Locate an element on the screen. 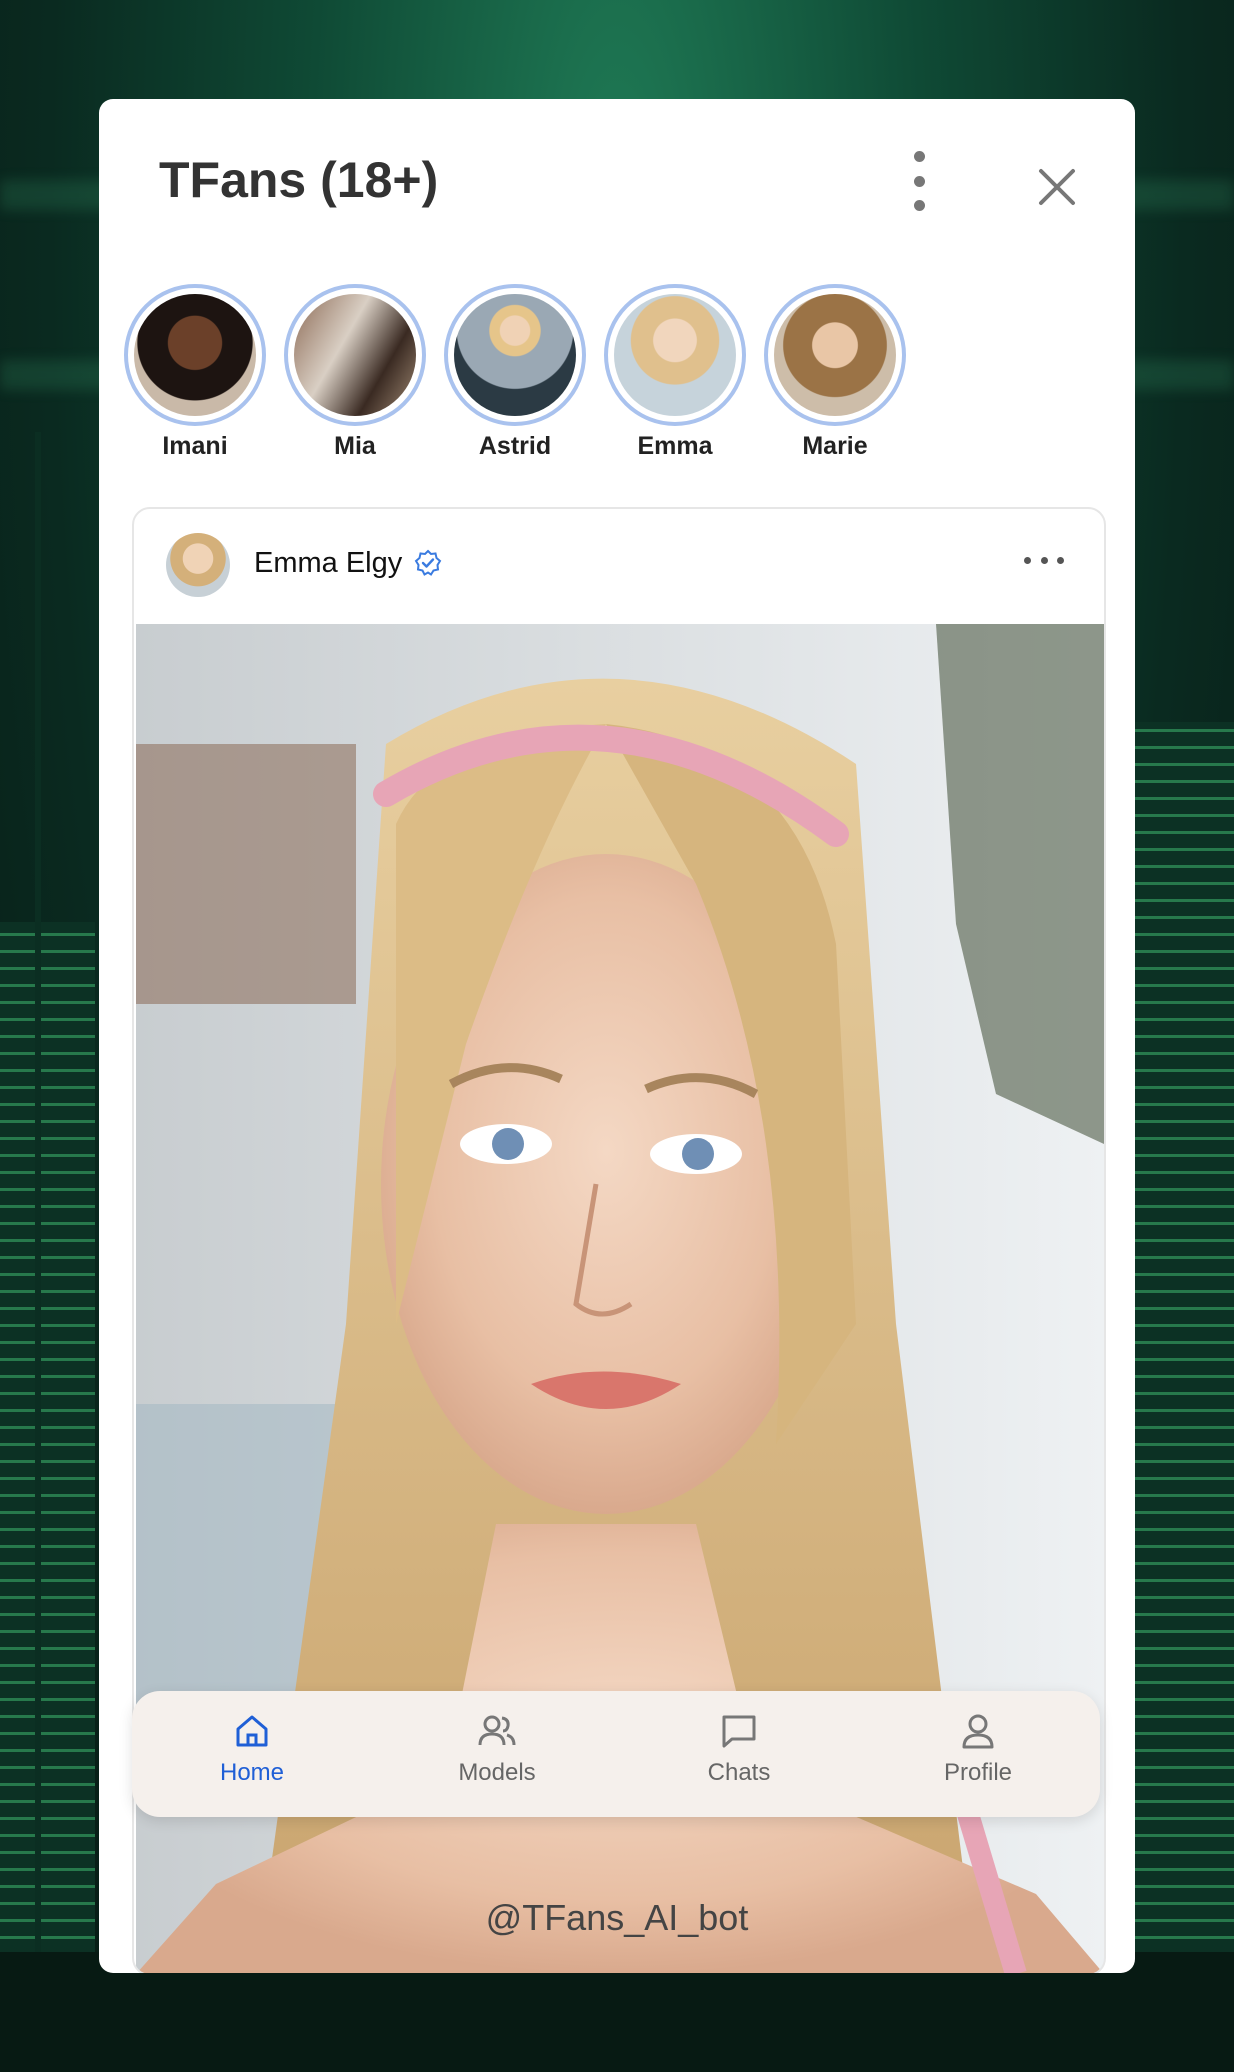 The image size is (1234, 2072). tab-profile-label: Profile is located at coordinates (978, 1772).